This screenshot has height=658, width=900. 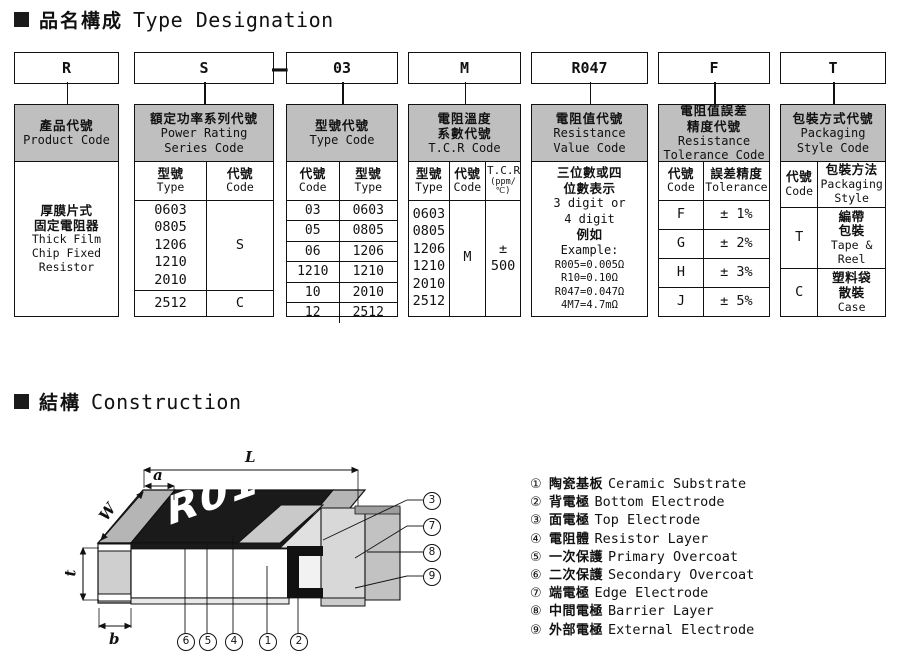 I want to click on cell-code: 03, so click(x=313, y=210).